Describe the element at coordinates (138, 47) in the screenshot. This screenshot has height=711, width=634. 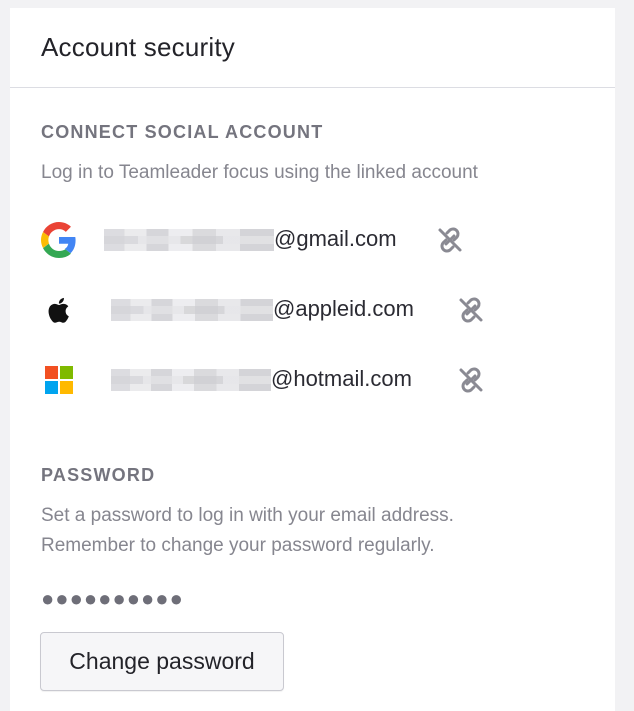
I see `page-title: Account security` at that location.